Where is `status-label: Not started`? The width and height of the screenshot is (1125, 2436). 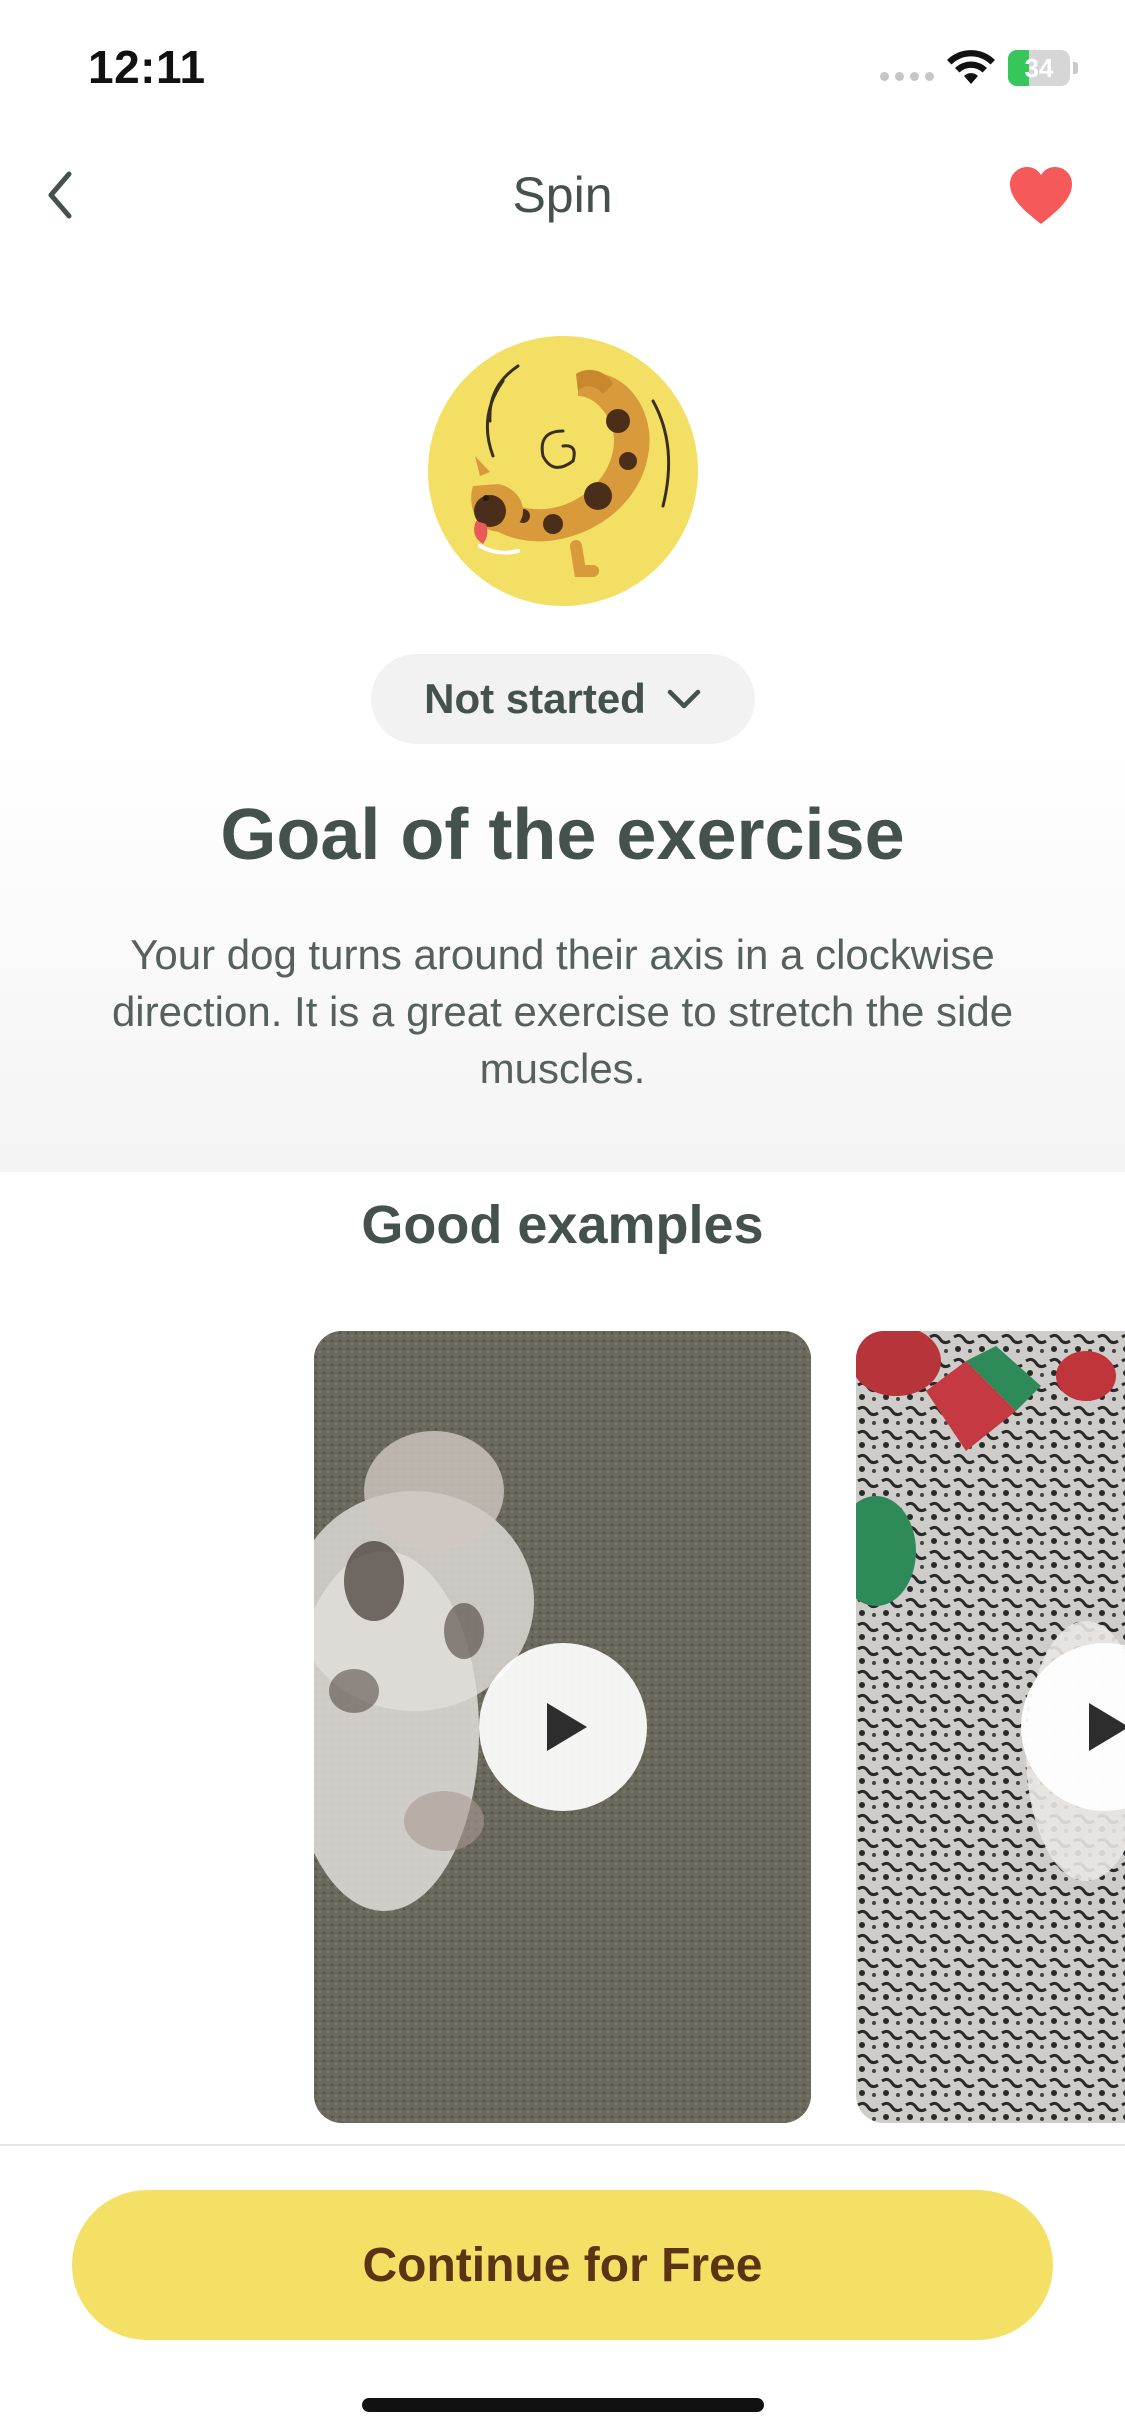 status-label: Not started is located at coordinates (535, 698).